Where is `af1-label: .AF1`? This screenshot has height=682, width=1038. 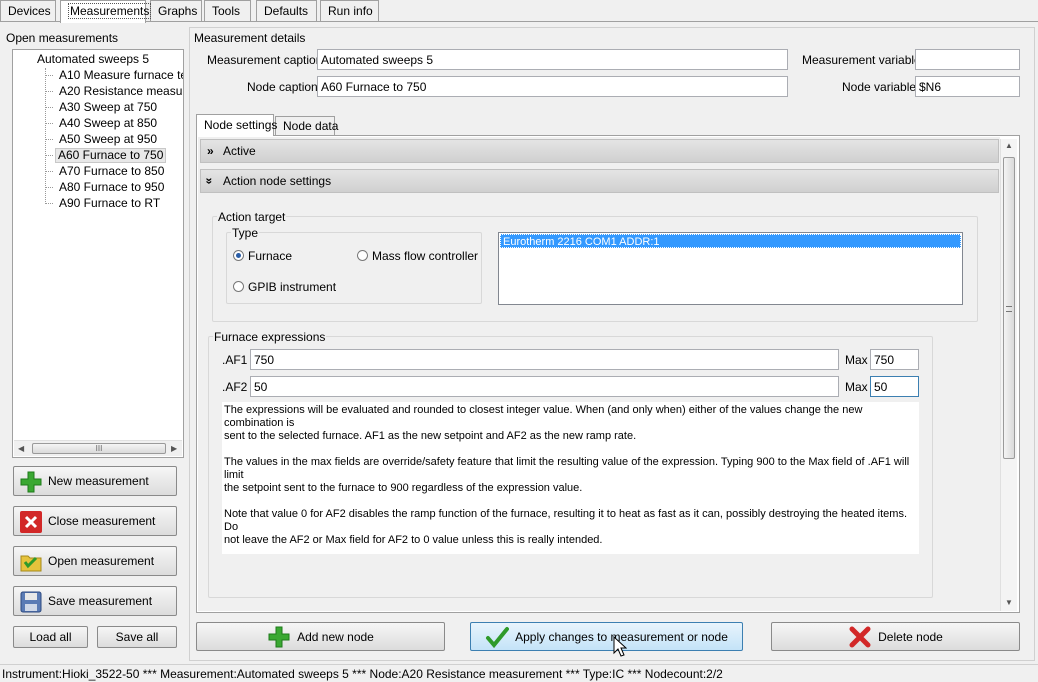 af1-label: .AF1 is located at coordinates (235, 360).